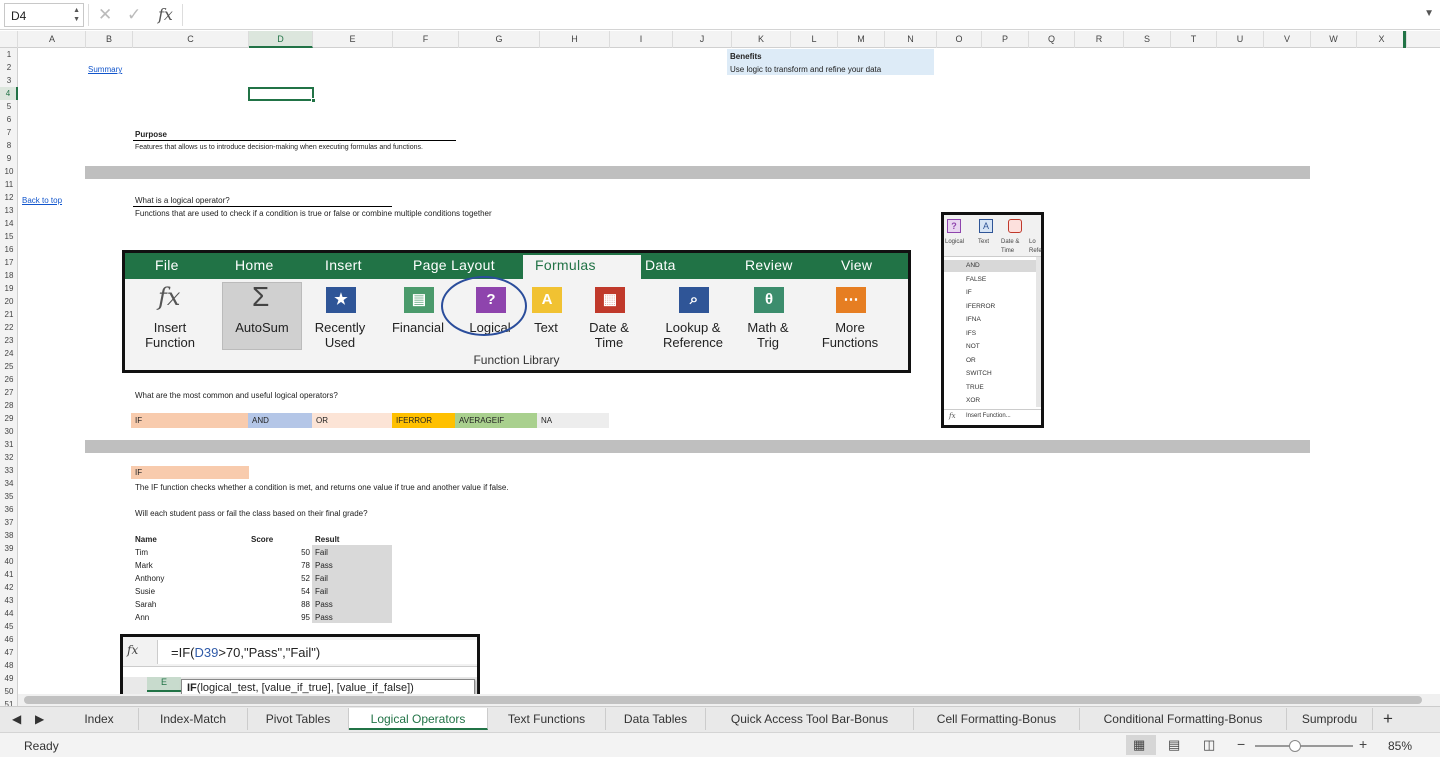  What do you see at coordinates (76, 15) in the screenshot?
I see `name-box-spinner-icon: ▲ ▼` at bounding box center [76, 15].